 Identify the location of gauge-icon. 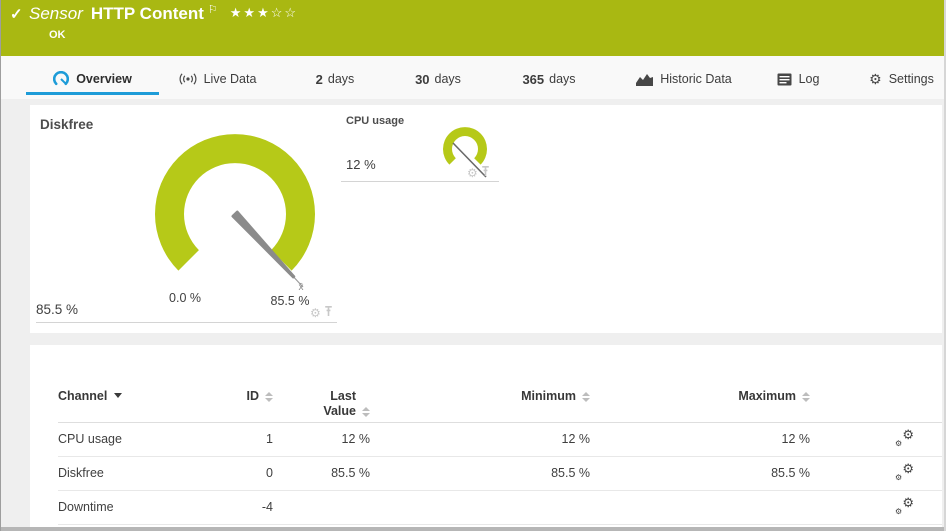
(61, 79).